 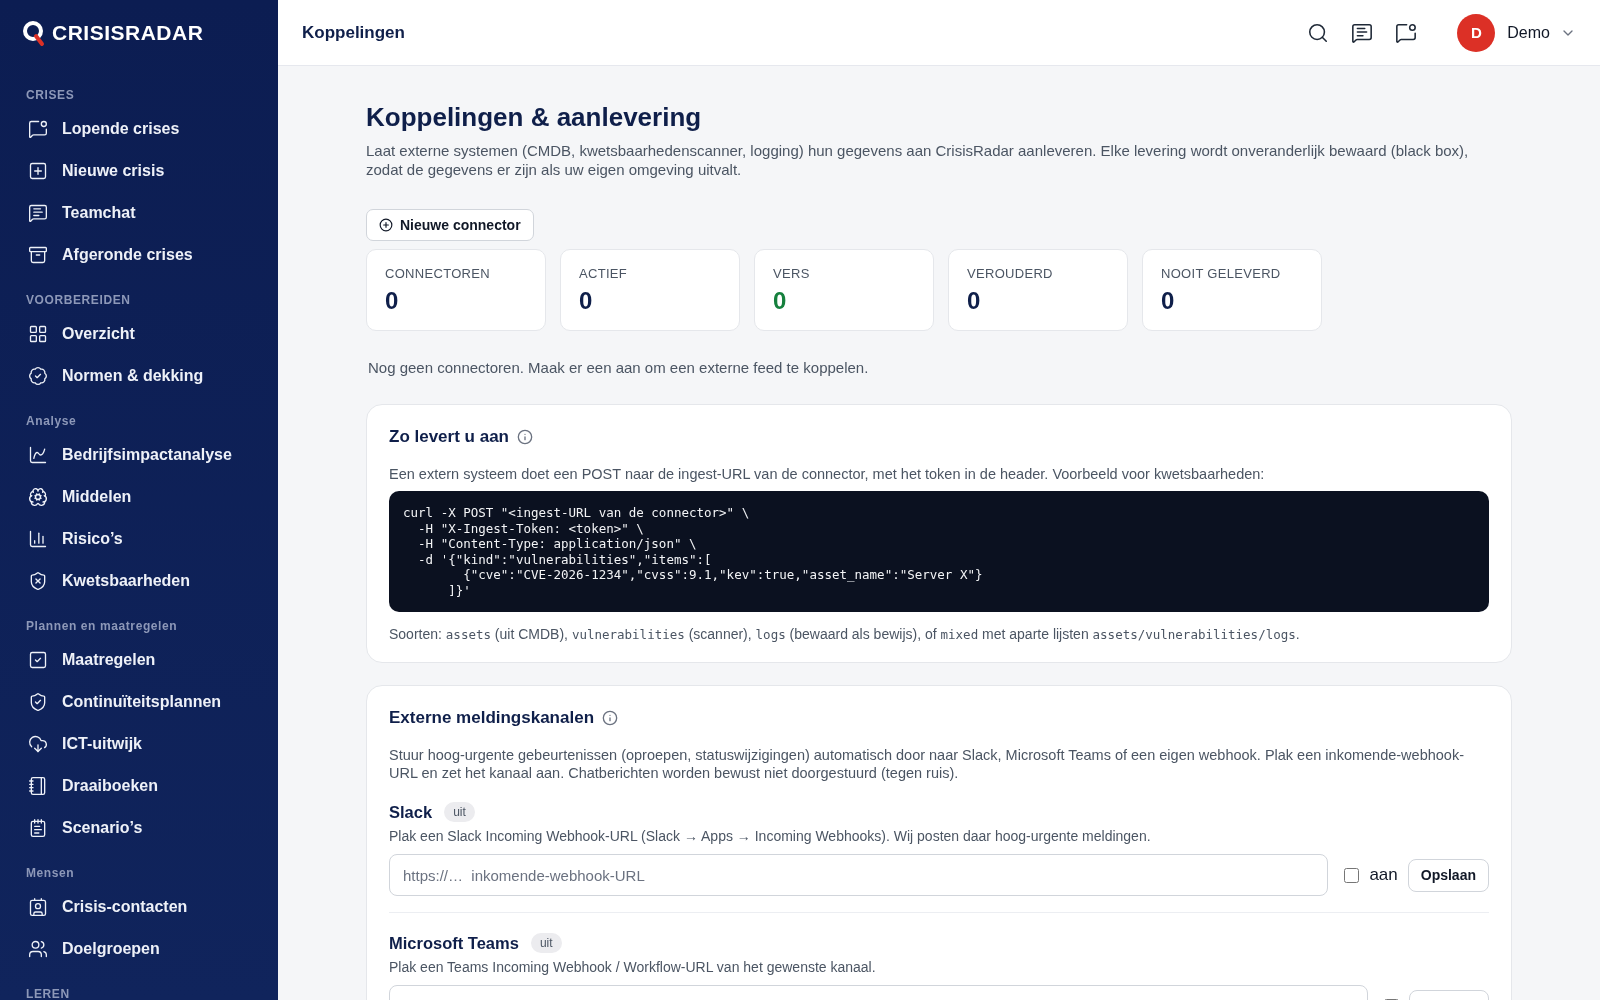 What do you see at coordinates (139, 907) in the screenshot?
I see `sidebar-item: Crisis-contacten` at bounding box center [139, 907].